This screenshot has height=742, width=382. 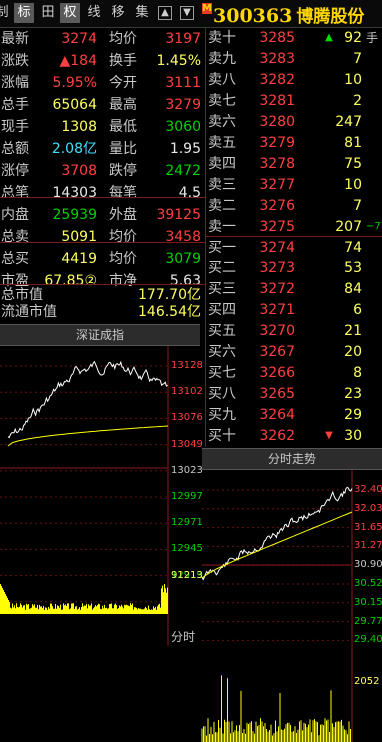 I want to click on level-qty: 247, so click(x=348, y=121).